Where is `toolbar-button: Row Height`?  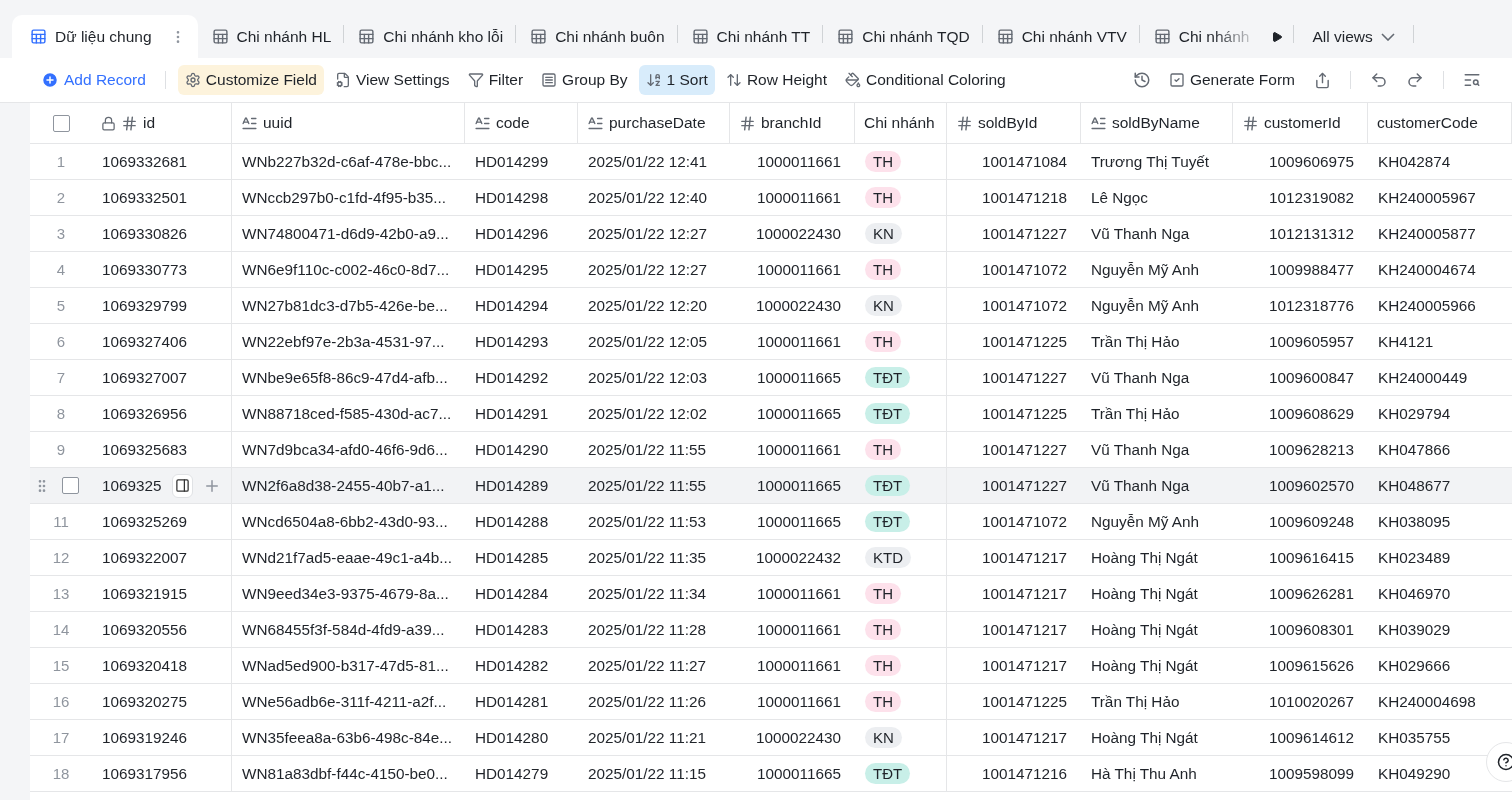
toolbar-button: Row Height is located at coordinates (776, 80).